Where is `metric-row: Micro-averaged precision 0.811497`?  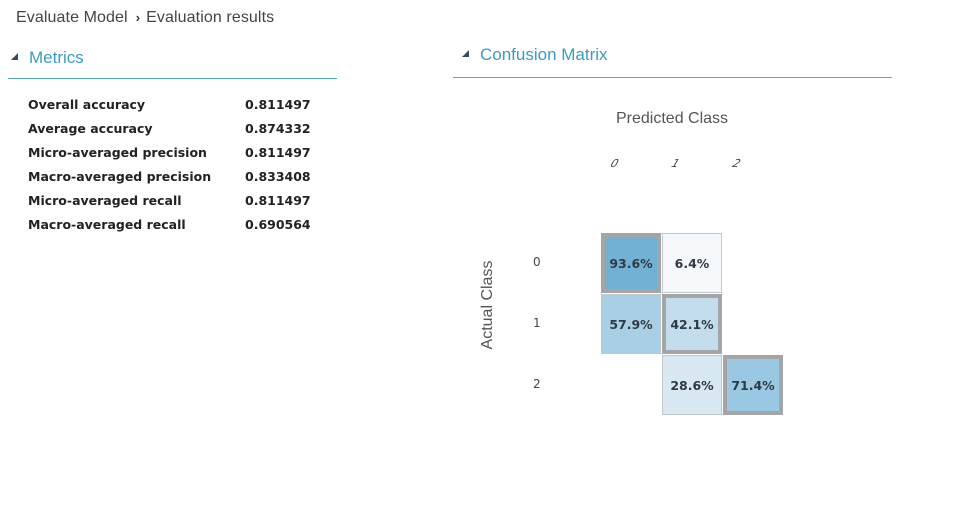
metric-row: Micro-averaged precision 0.811497 is located at coordinates (176, 152).